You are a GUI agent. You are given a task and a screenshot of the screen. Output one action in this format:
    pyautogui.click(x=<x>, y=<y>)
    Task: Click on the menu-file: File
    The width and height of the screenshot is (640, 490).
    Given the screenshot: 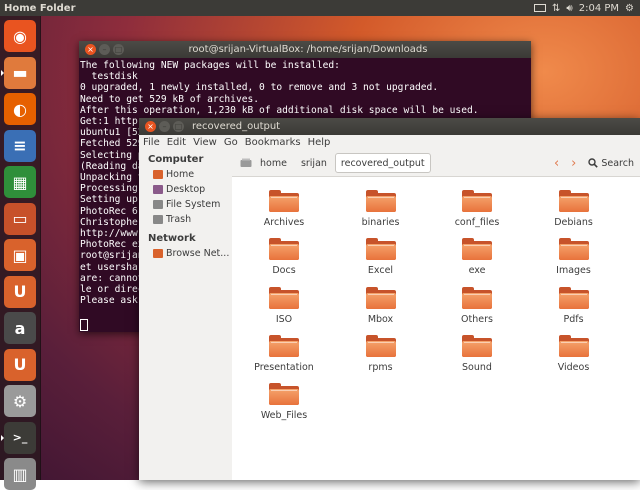 What is the action you would take?
    pyautogui.click(x=151, y=142)
    